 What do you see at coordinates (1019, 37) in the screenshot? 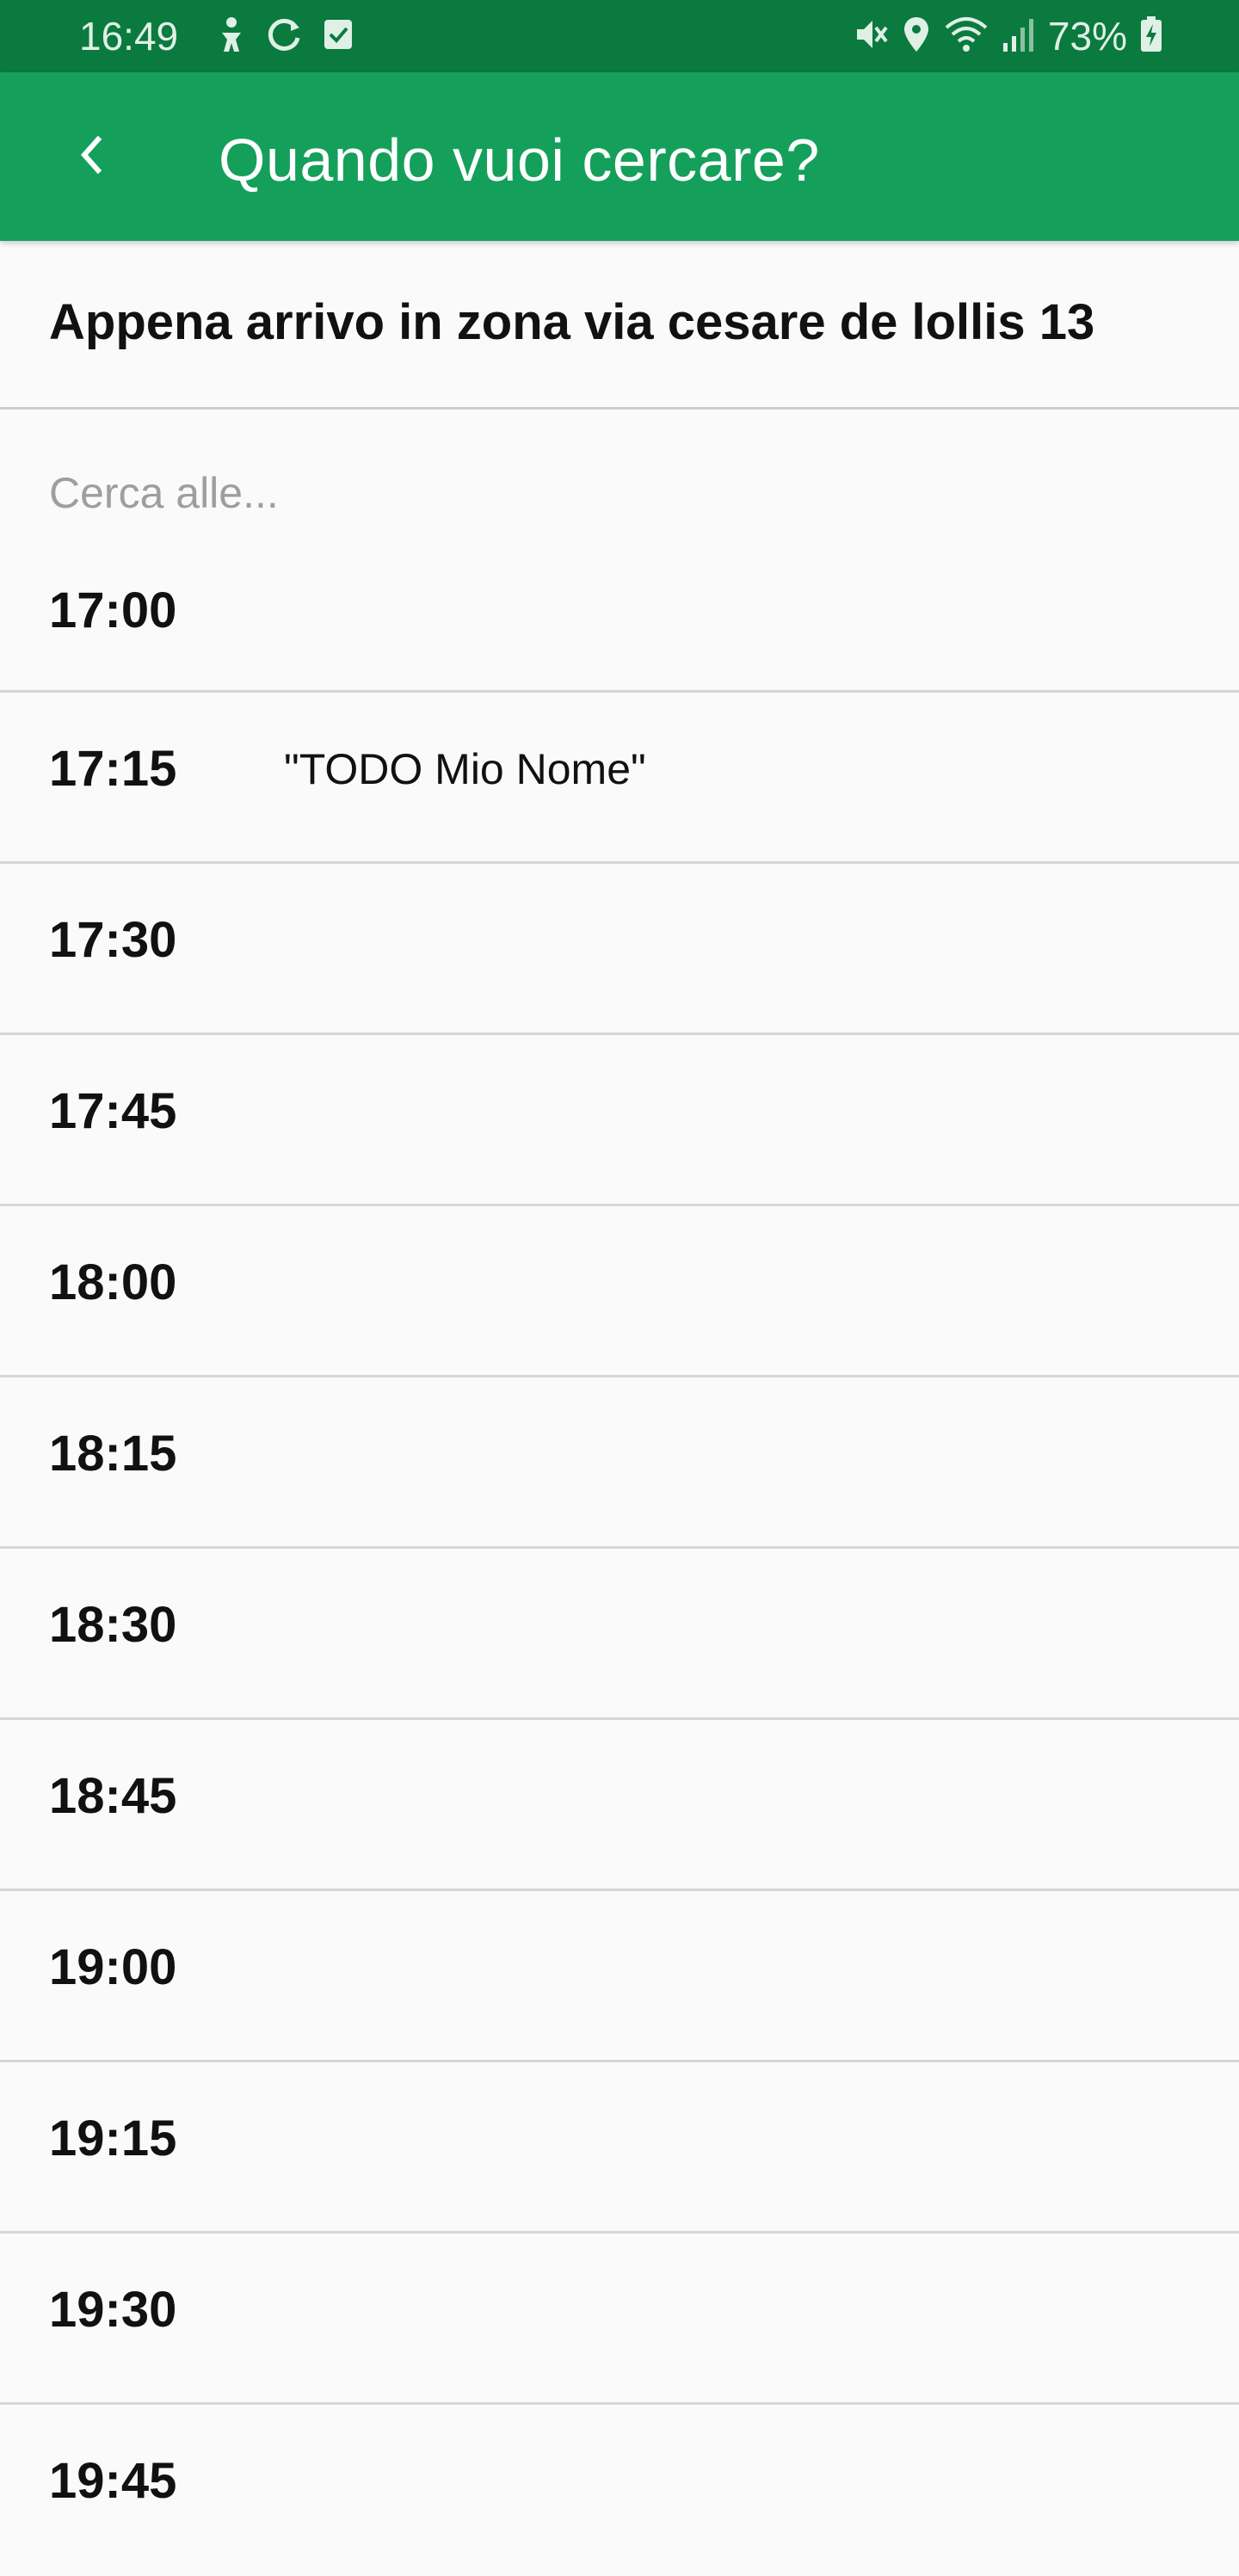
I see `signal-icon` at bounding box center [1019, 37].